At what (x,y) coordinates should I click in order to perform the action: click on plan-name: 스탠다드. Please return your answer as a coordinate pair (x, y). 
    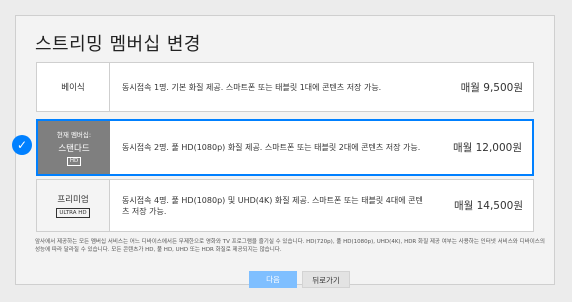
    Looking at the image, I should click on (74, 149).